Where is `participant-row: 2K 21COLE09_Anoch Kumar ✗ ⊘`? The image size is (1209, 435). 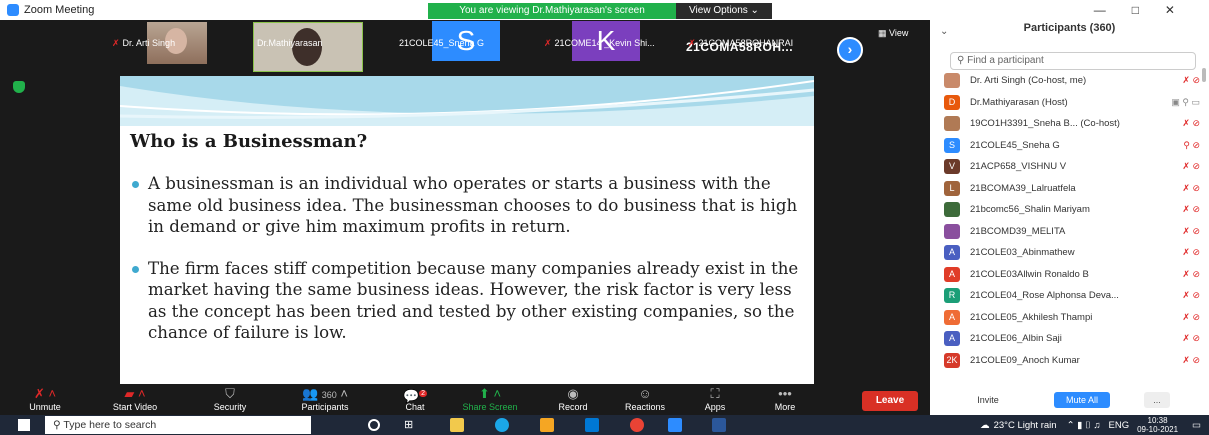 participant-row: 2K 21COLE09_Anoch Kumar ✗ ⊘ is located at coordinates (1072, 361).